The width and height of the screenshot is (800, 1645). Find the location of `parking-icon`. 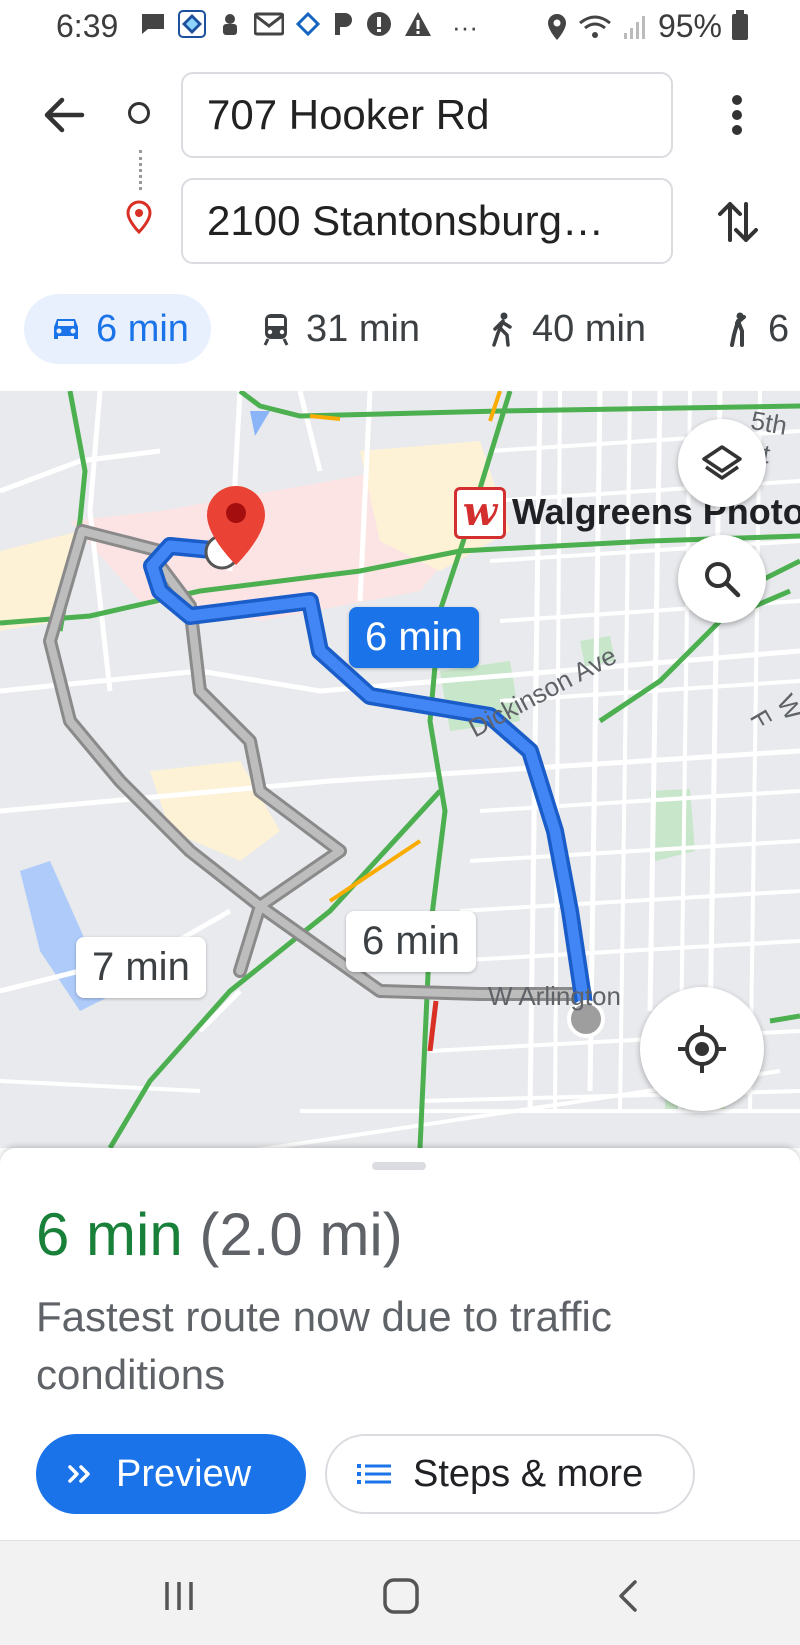

parking-icon is located at coordinates (343, 24).